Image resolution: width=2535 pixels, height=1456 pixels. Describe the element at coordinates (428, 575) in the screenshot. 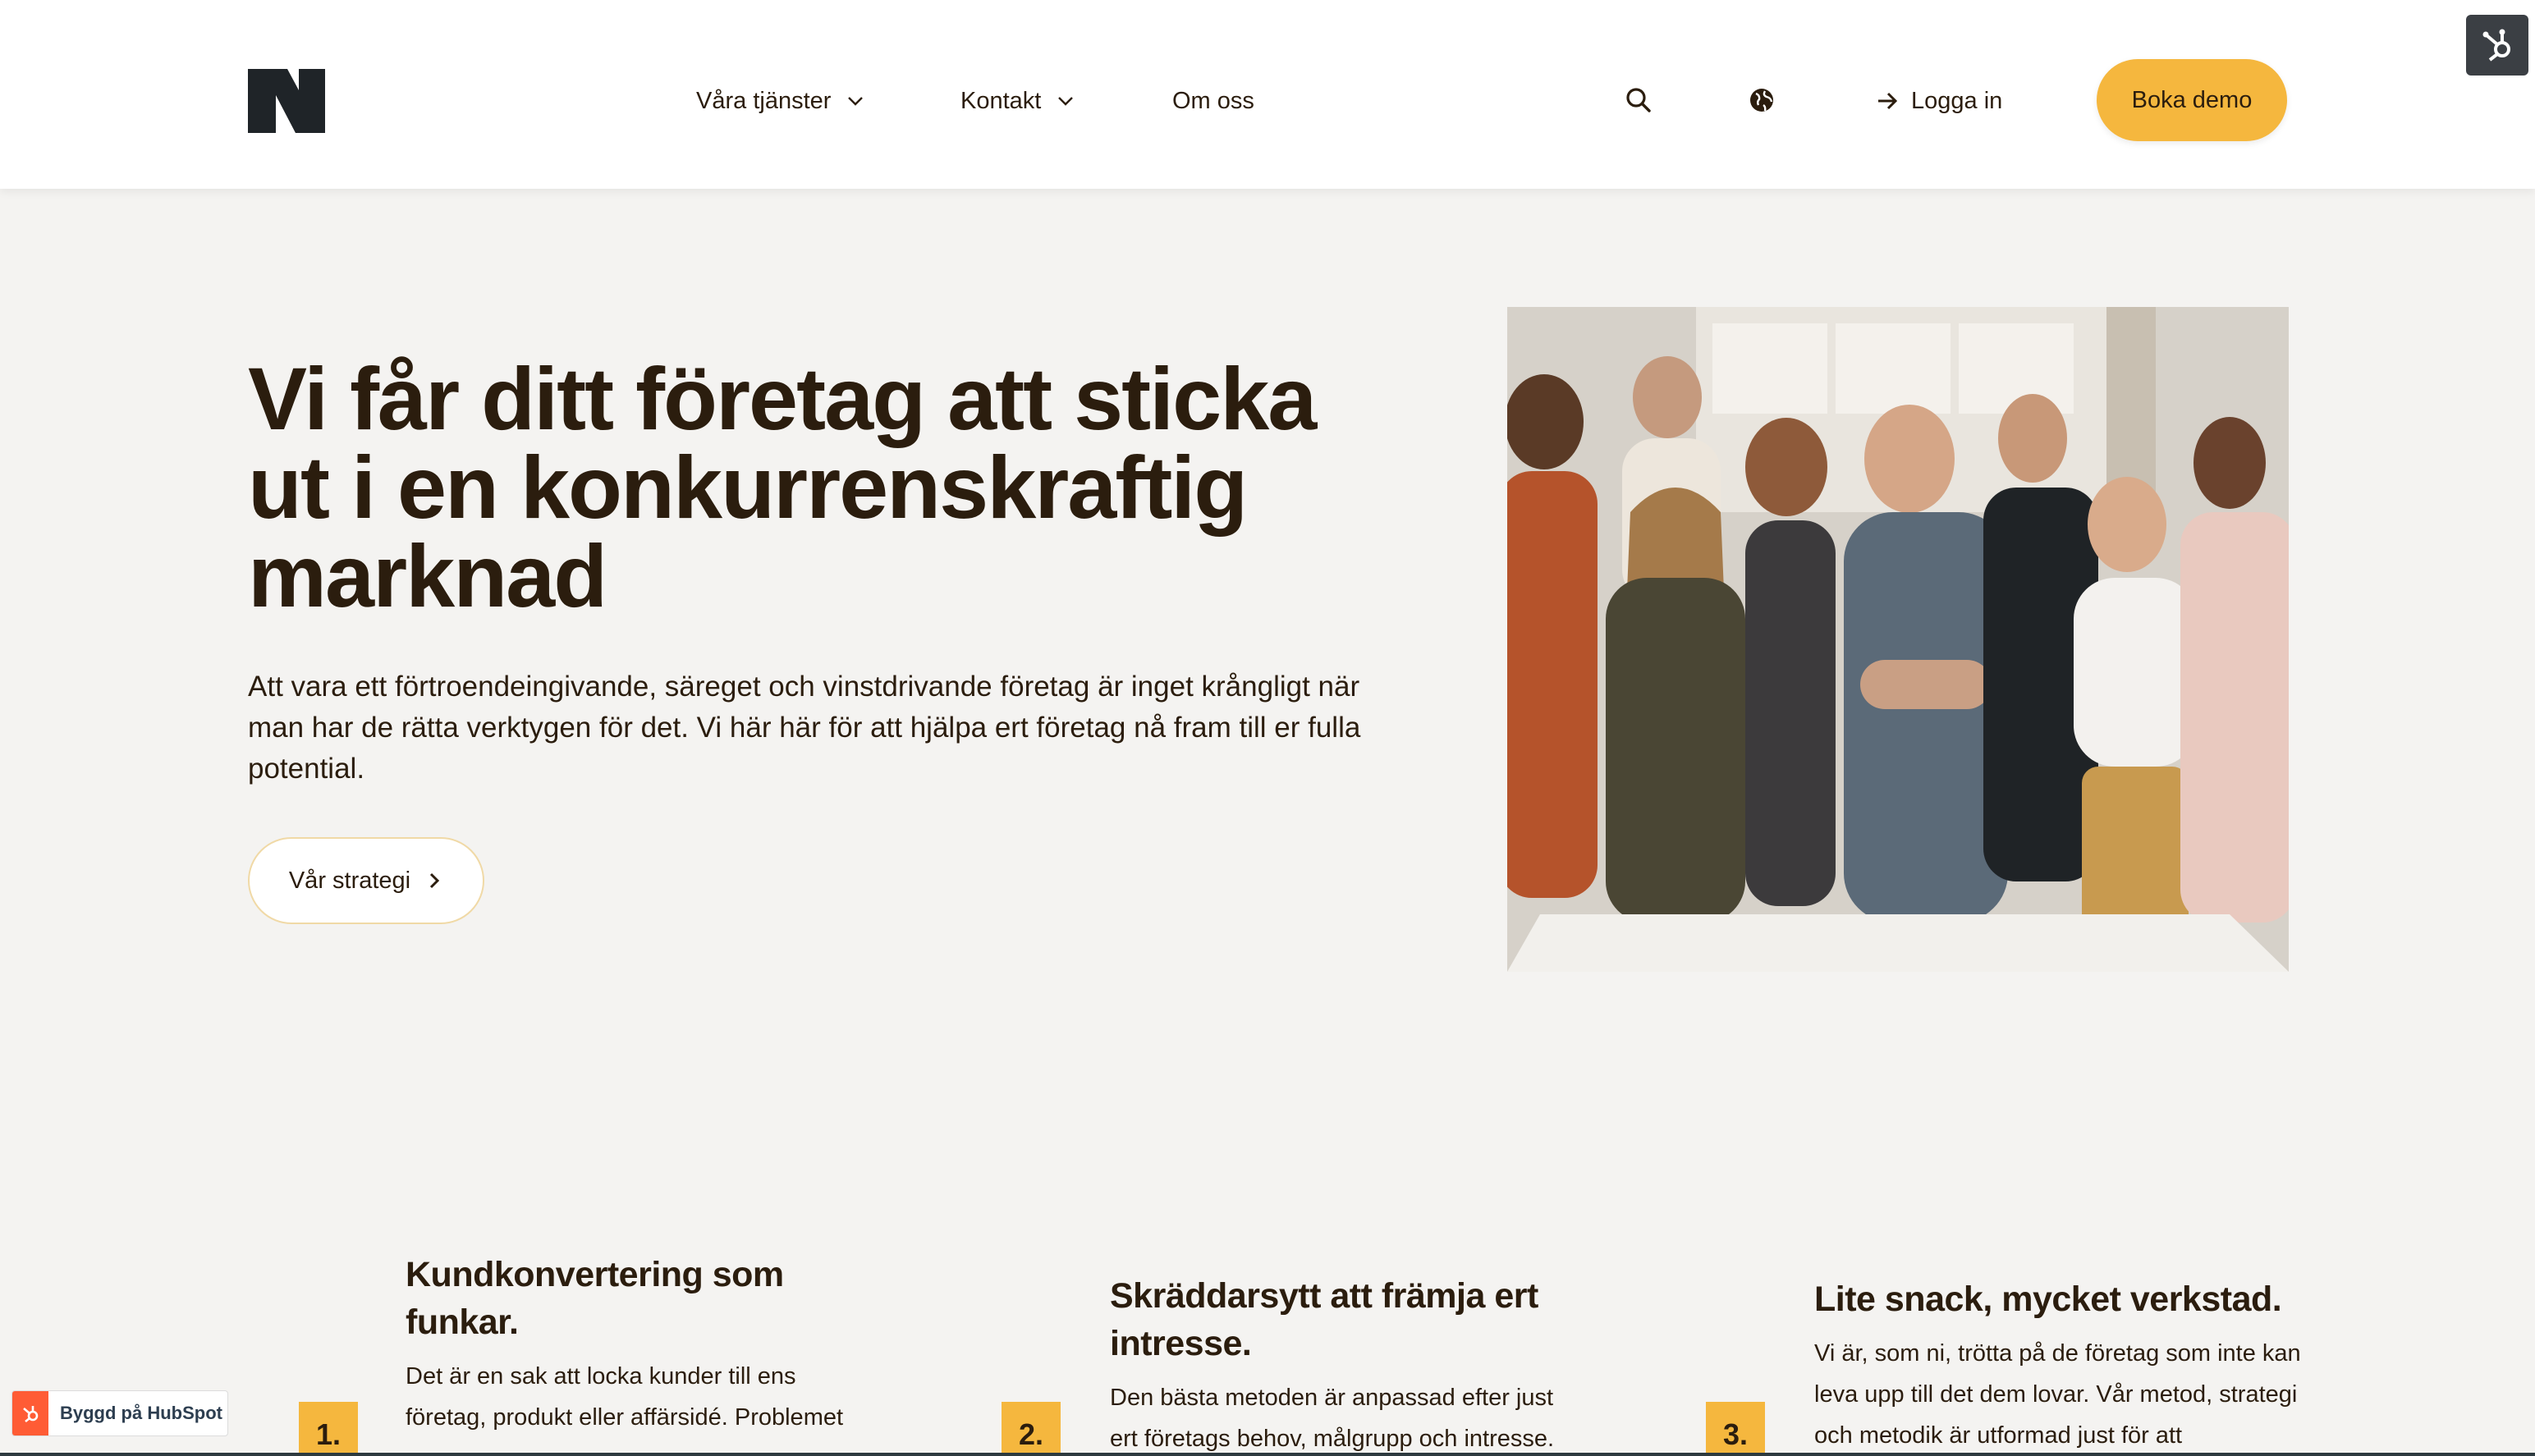

I see `hero-heading-line: marknad` at that location.